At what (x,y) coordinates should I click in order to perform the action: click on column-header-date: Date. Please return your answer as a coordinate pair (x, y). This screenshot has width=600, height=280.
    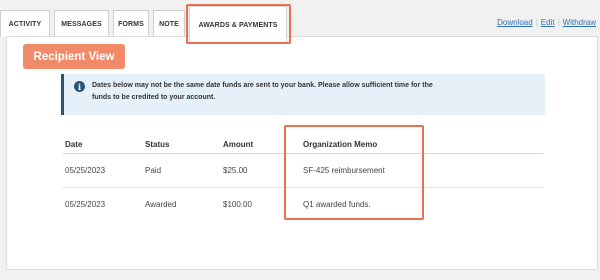
    Looking at the image, I should click on (103, 145).